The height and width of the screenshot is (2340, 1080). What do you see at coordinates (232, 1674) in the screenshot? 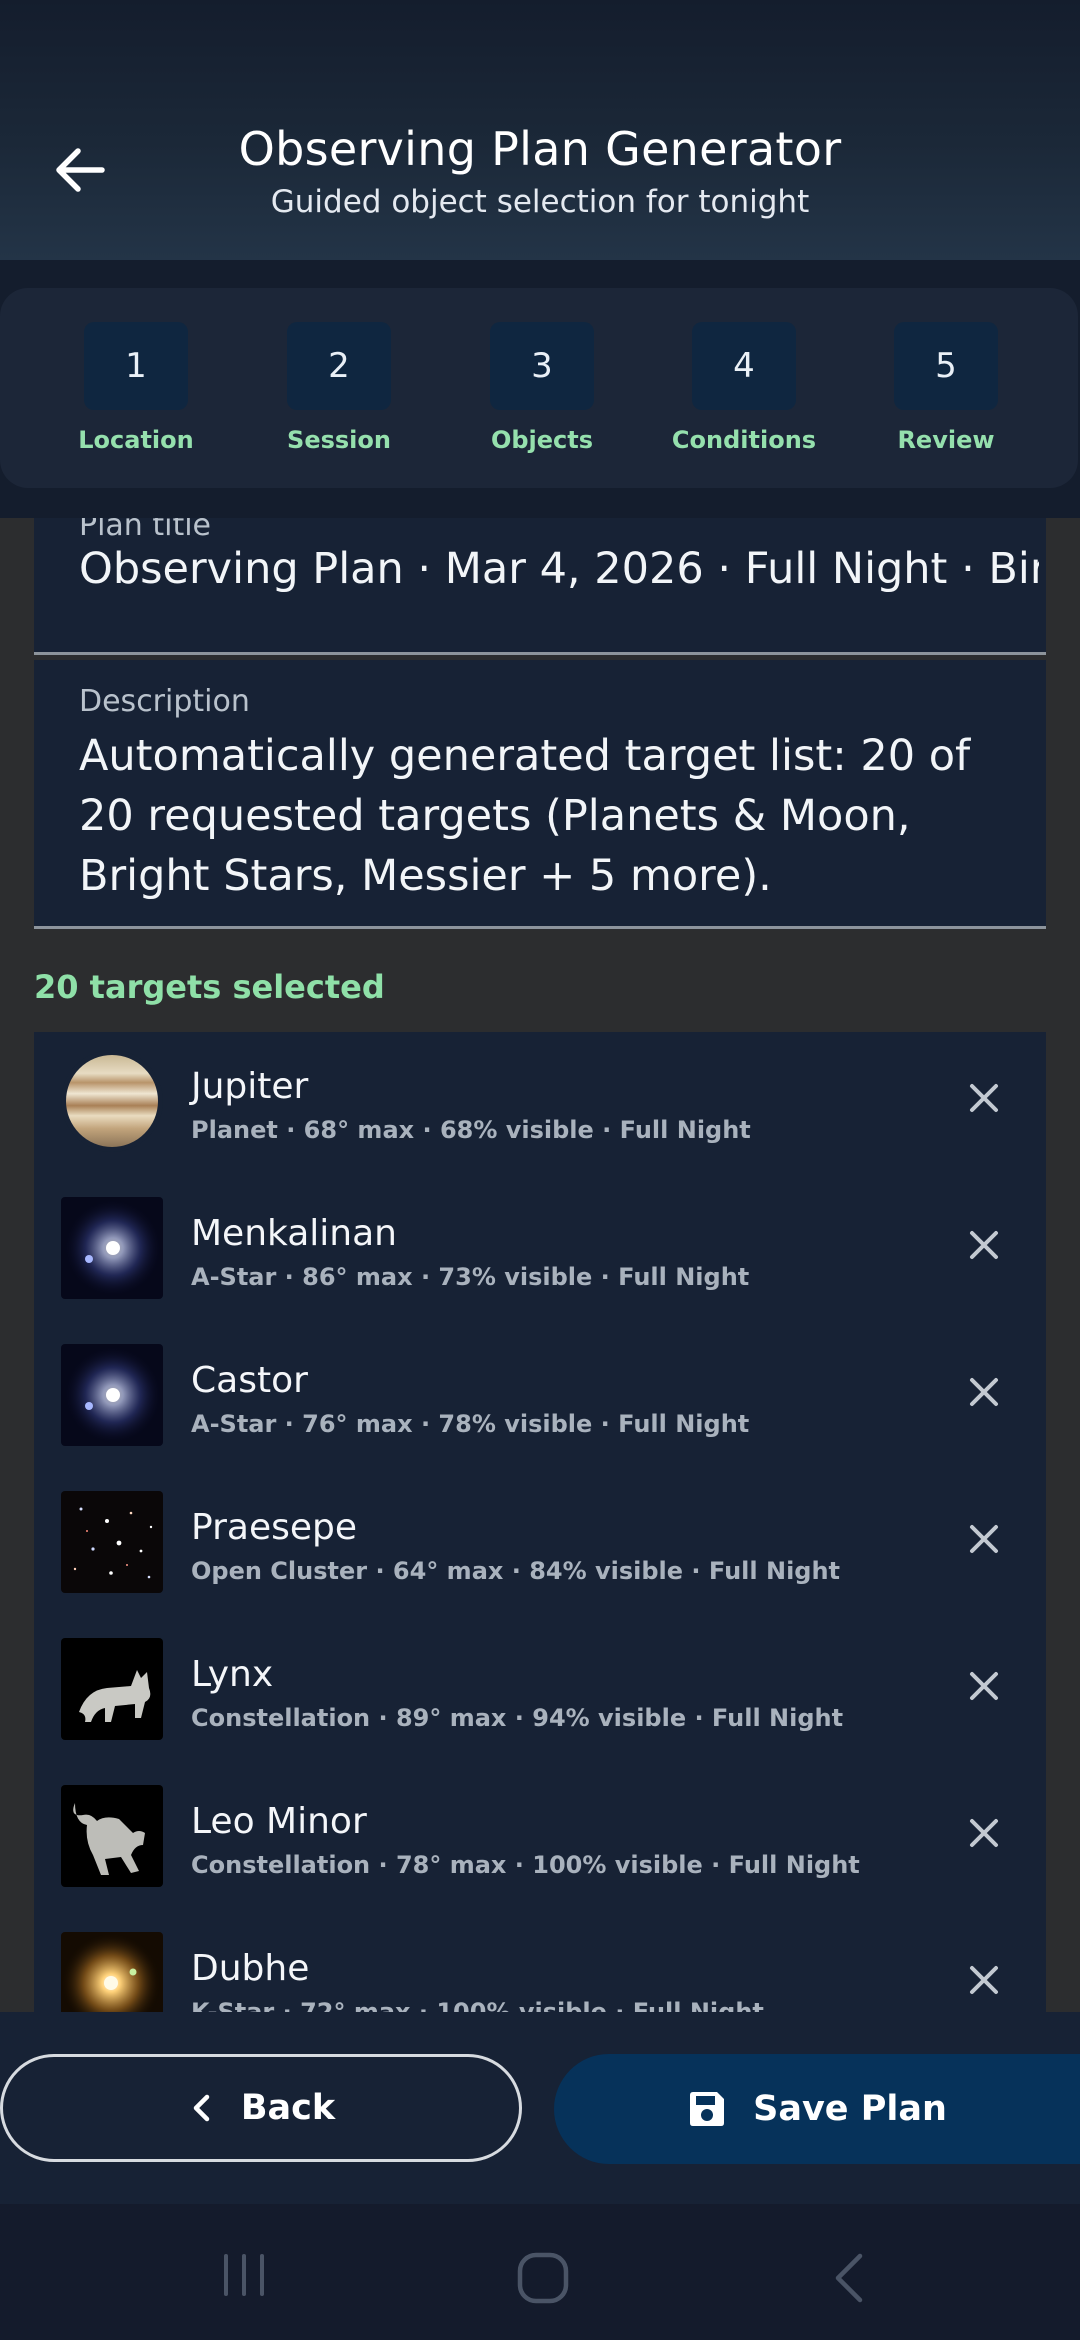
I see `target-name: Lynx` at bounding box center [232, 1674].